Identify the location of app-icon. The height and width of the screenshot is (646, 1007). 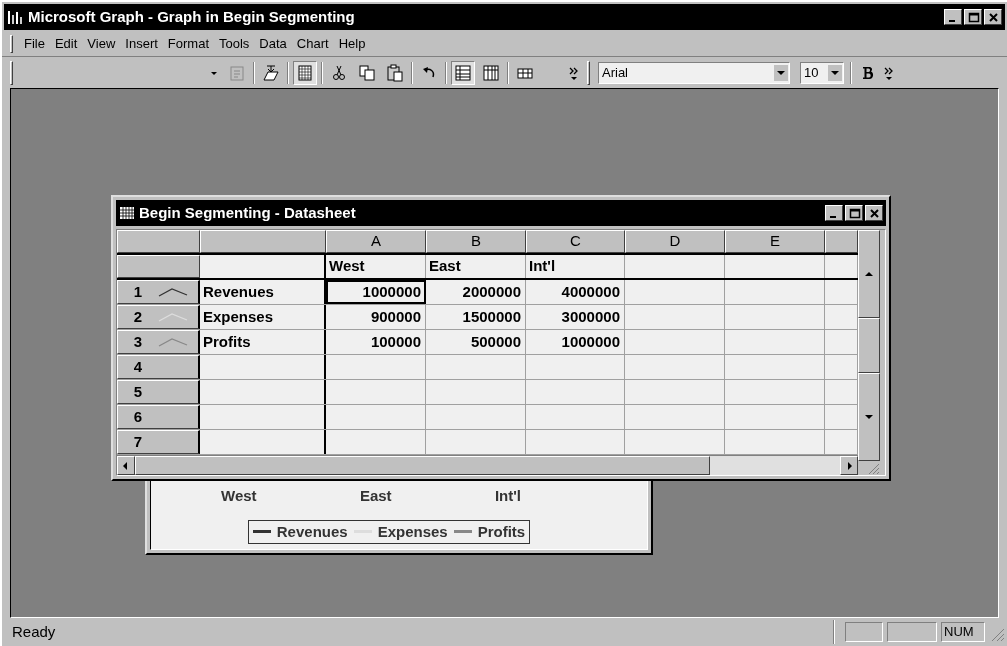
(16, 17).